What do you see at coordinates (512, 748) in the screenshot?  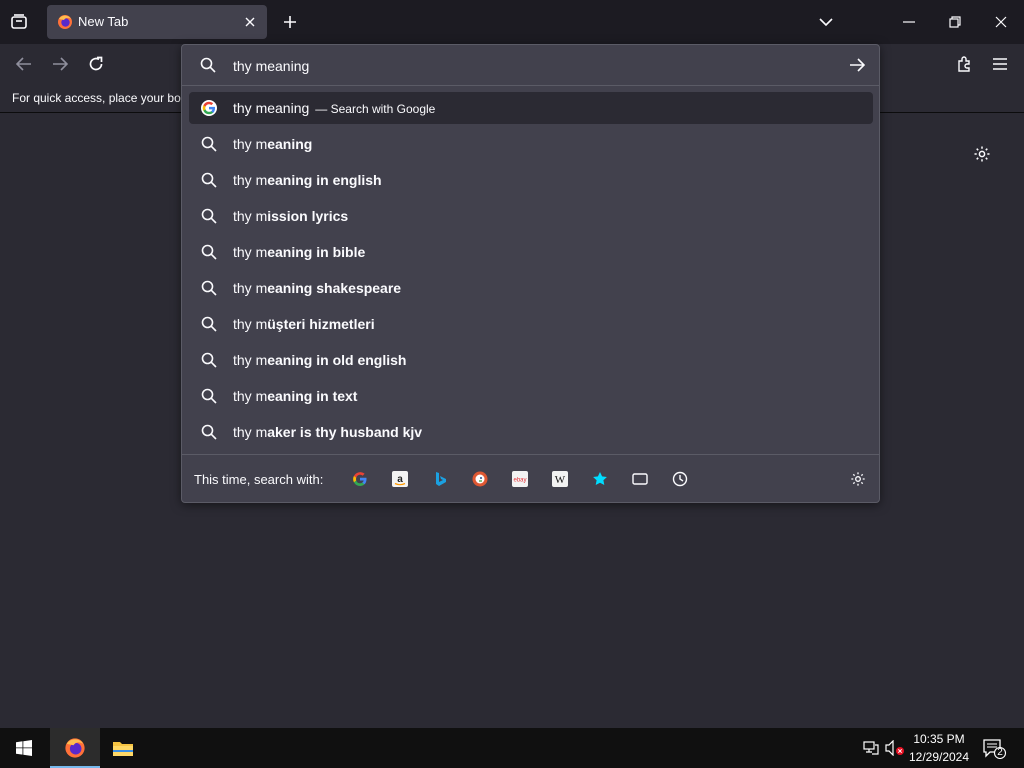 I see `taskbar: 10:35 PM 12/29/2024 2` at bounding box center [512, 748].